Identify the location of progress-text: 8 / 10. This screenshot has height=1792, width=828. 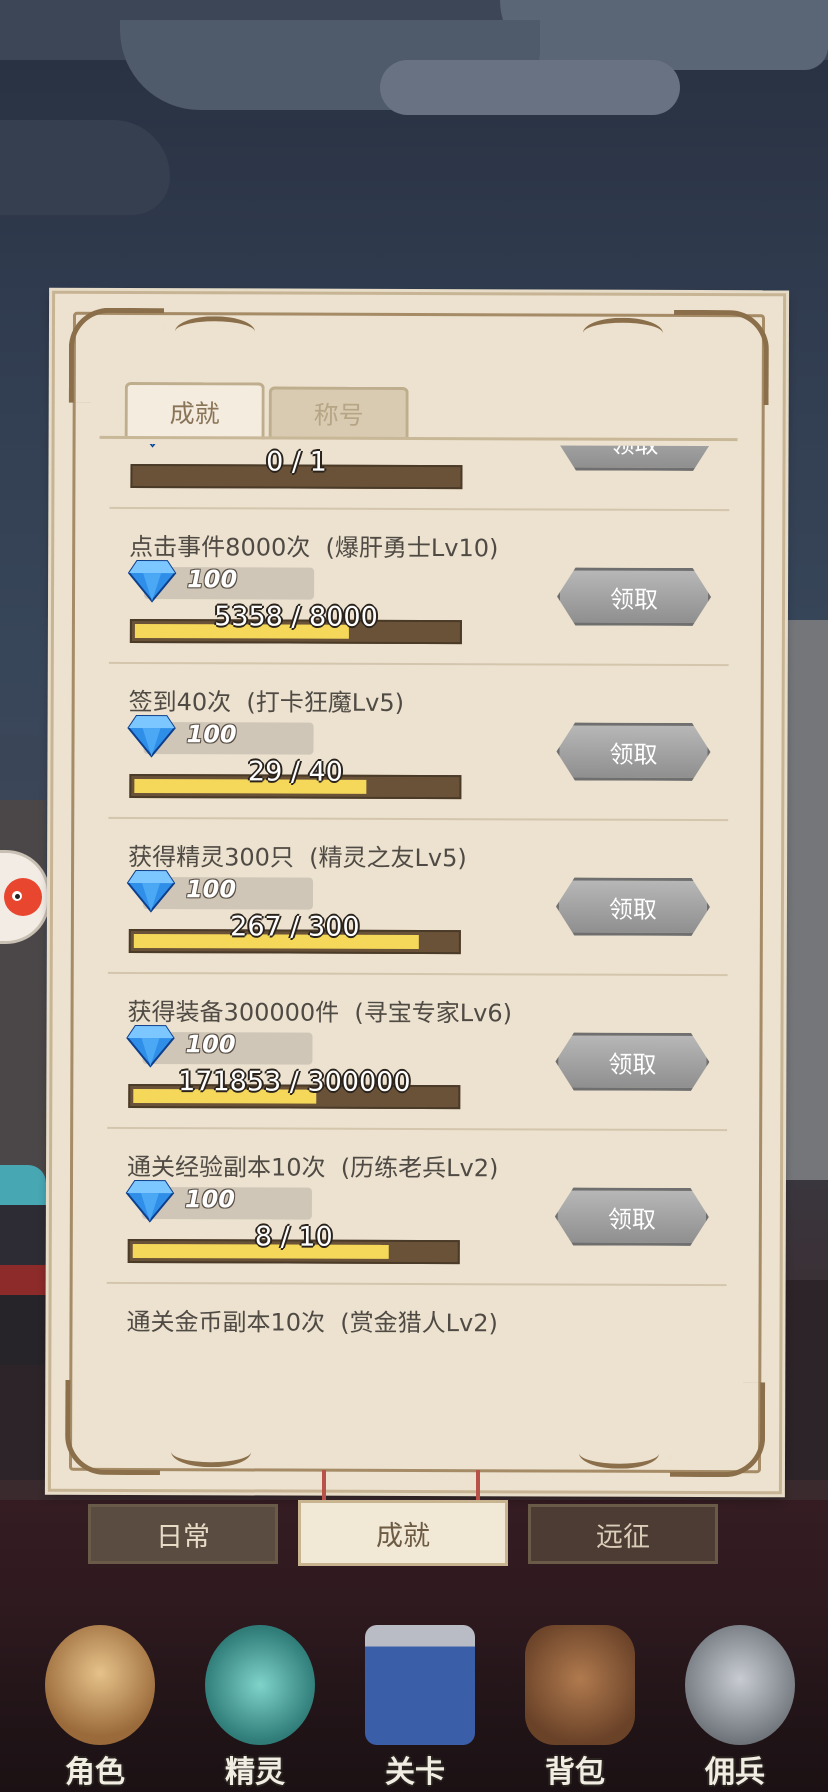
(293, 1237).